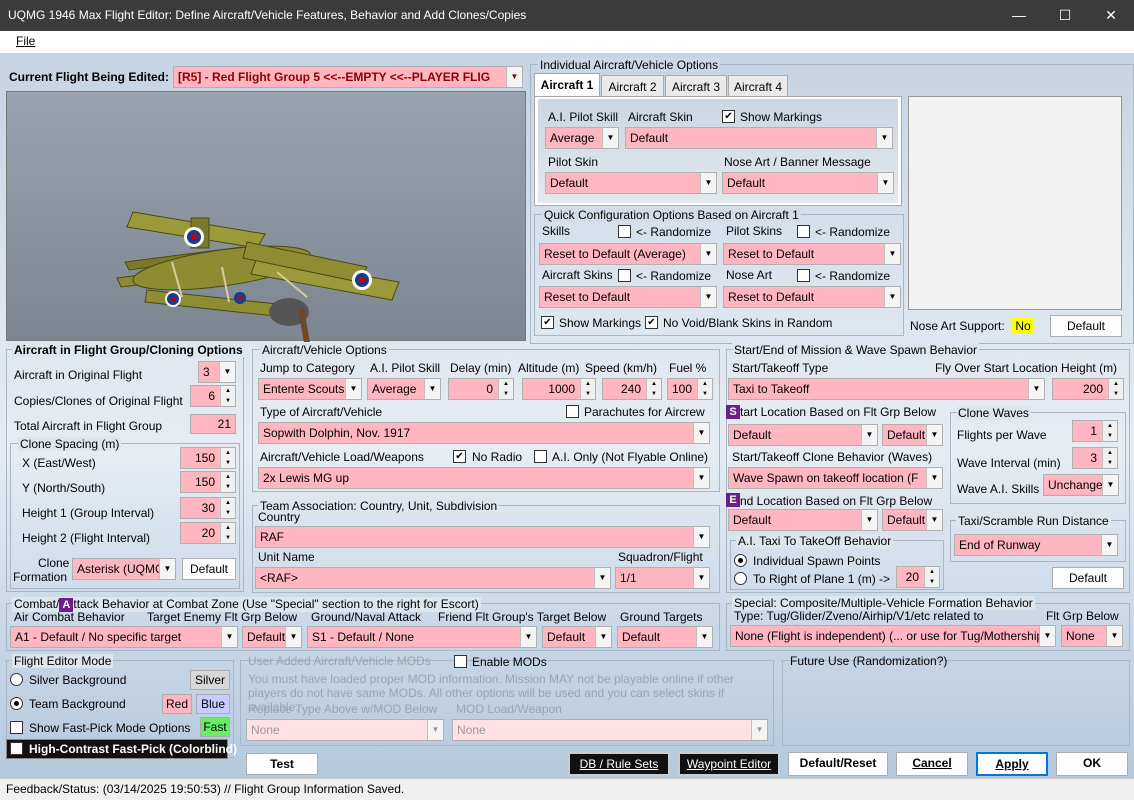 The width and height of the screenshot is (1134, 800). Describe the element at coordinates (567, 85) in the screenshot. I see `tab-aircraft-1: Aircraft 1` at that location.